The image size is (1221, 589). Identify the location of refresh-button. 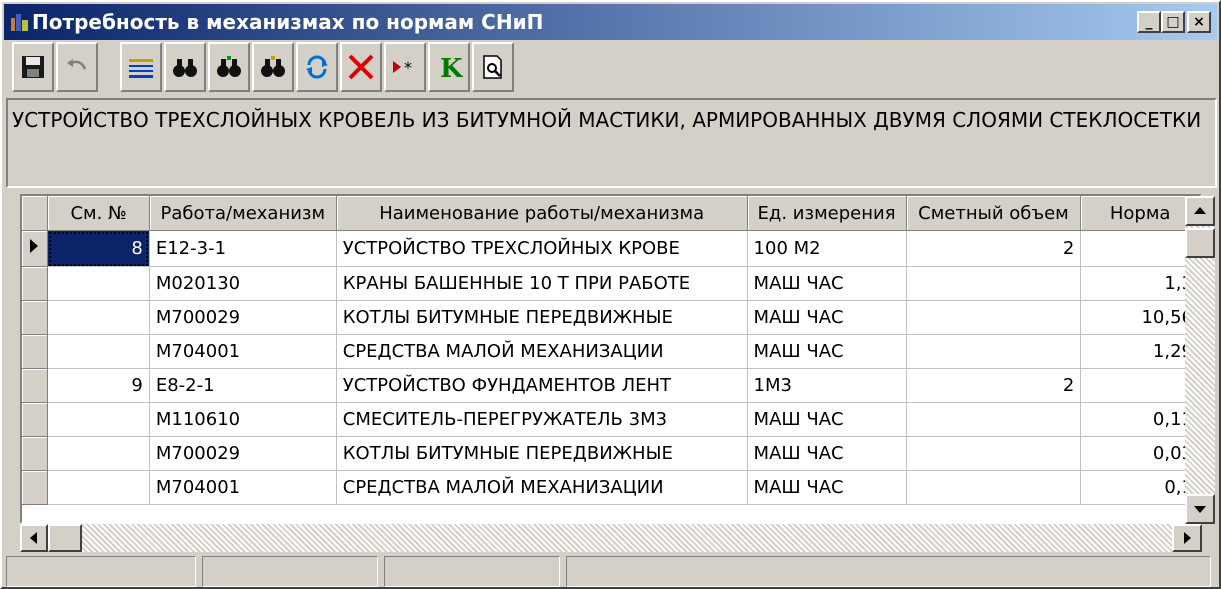
(317, 67).